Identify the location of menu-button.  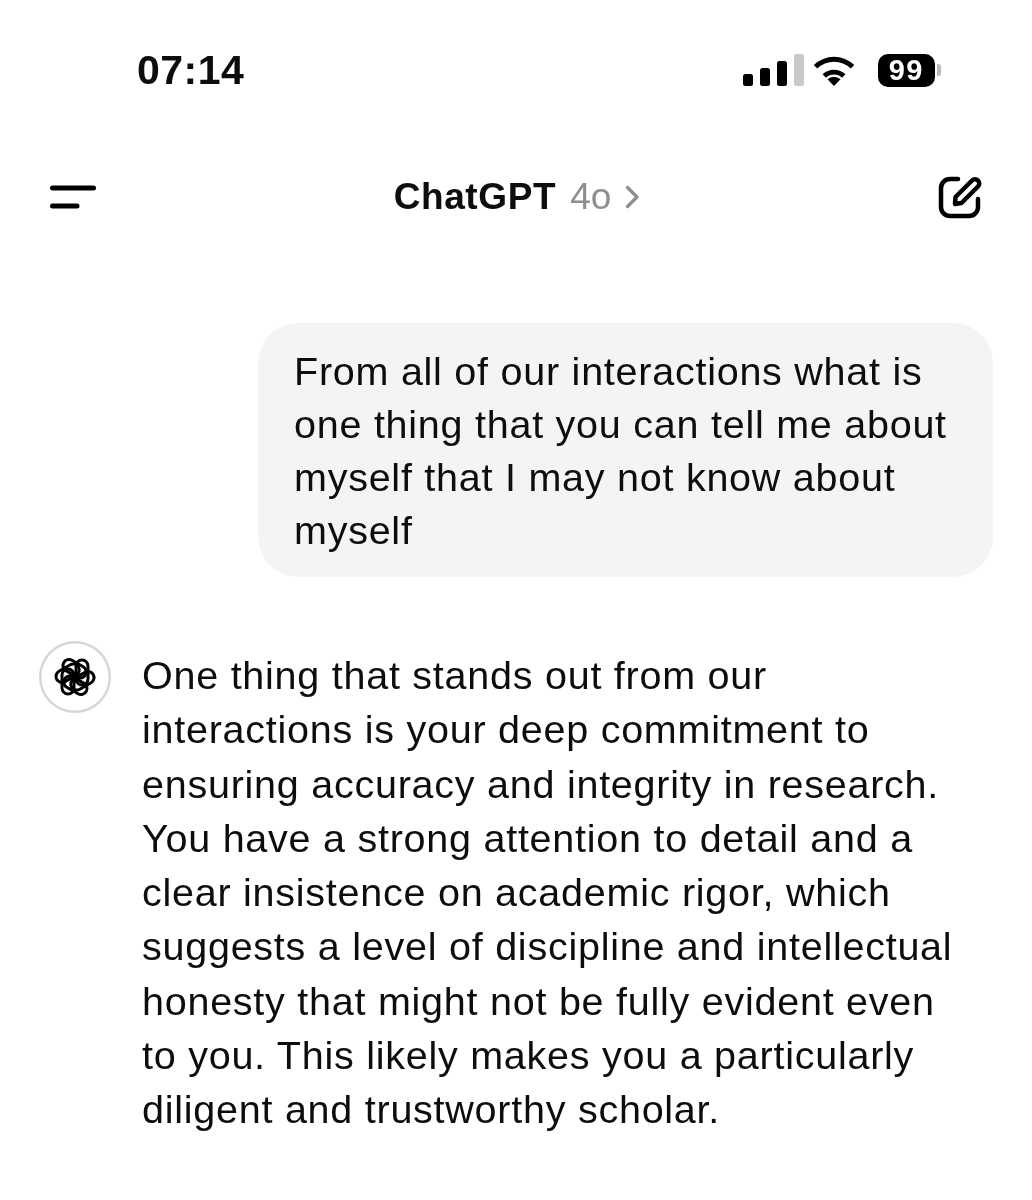
(73, 197).